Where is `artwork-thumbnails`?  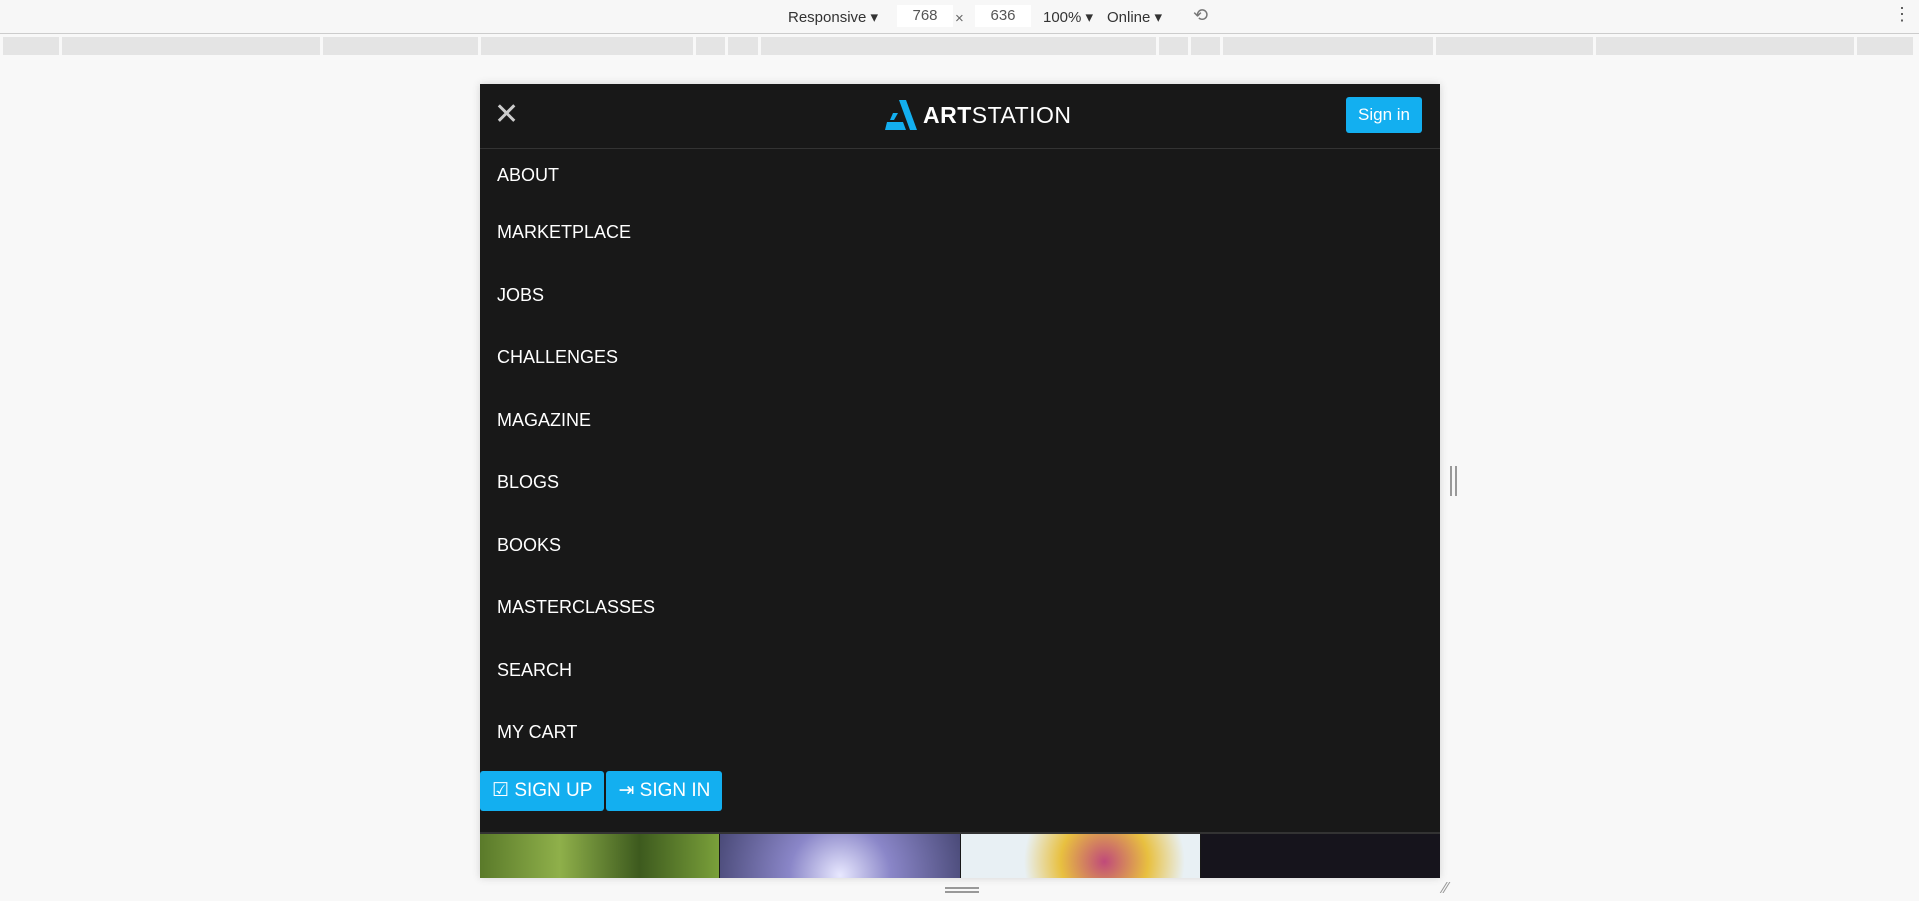 artwork-thumbnails is located at coordinates (960, 855).